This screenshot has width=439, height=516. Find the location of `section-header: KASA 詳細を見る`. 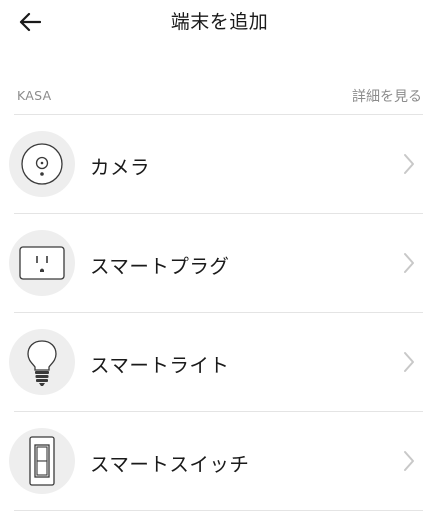

section-header: KASA 詳細を見る is located at coordinates (219, 97).